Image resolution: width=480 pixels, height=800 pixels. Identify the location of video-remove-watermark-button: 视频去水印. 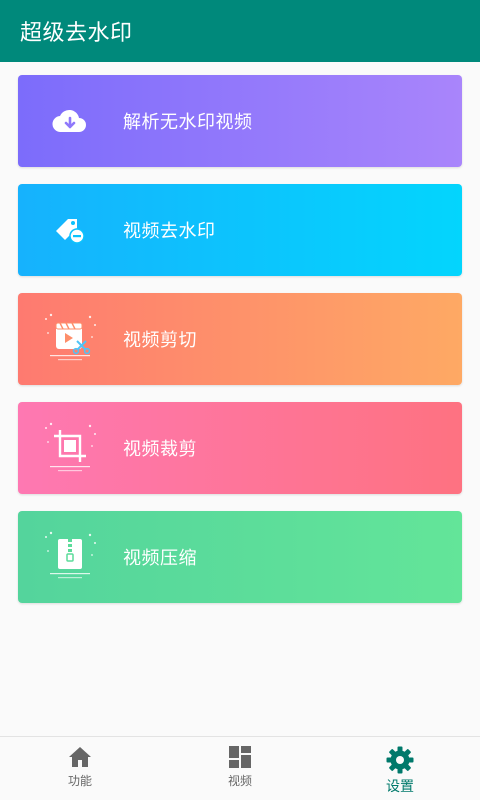
(240, 230).